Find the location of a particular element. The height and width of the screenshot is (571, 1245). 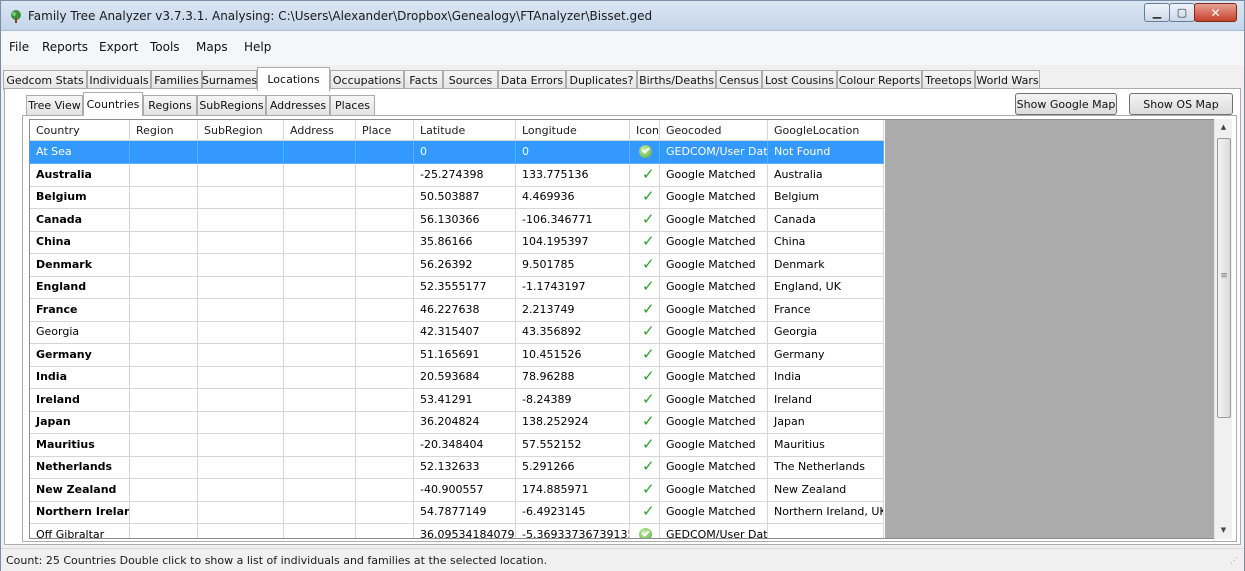

tab-gedcom-stats: Gedcom Stats is located at coordinates (45, 80).